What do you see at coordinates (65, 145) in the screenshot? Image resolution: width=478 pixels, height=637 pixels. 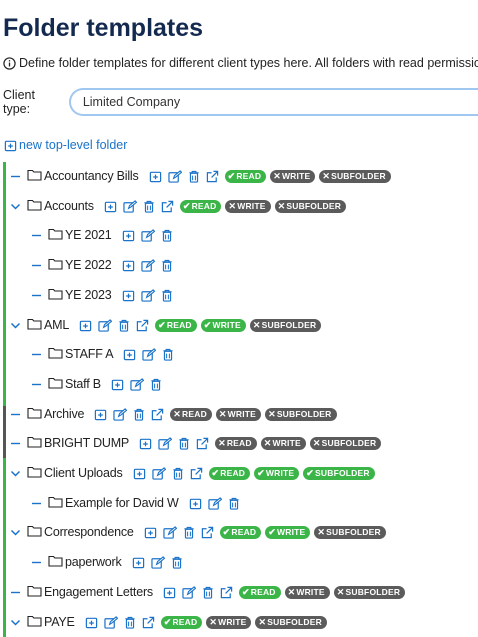 I see `new-top-level-folder-link: new top-level folder` at bounding box center [65, 145].